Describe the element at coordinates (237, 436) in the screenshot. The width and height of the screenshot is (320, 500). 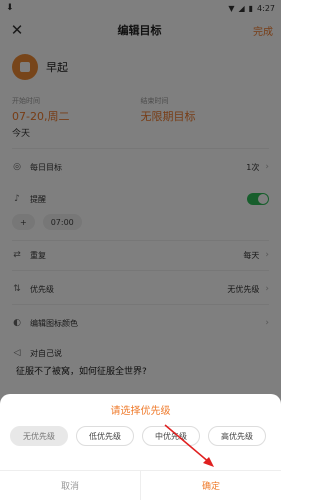
I see `priority-option-high: 高优先级` at that location.